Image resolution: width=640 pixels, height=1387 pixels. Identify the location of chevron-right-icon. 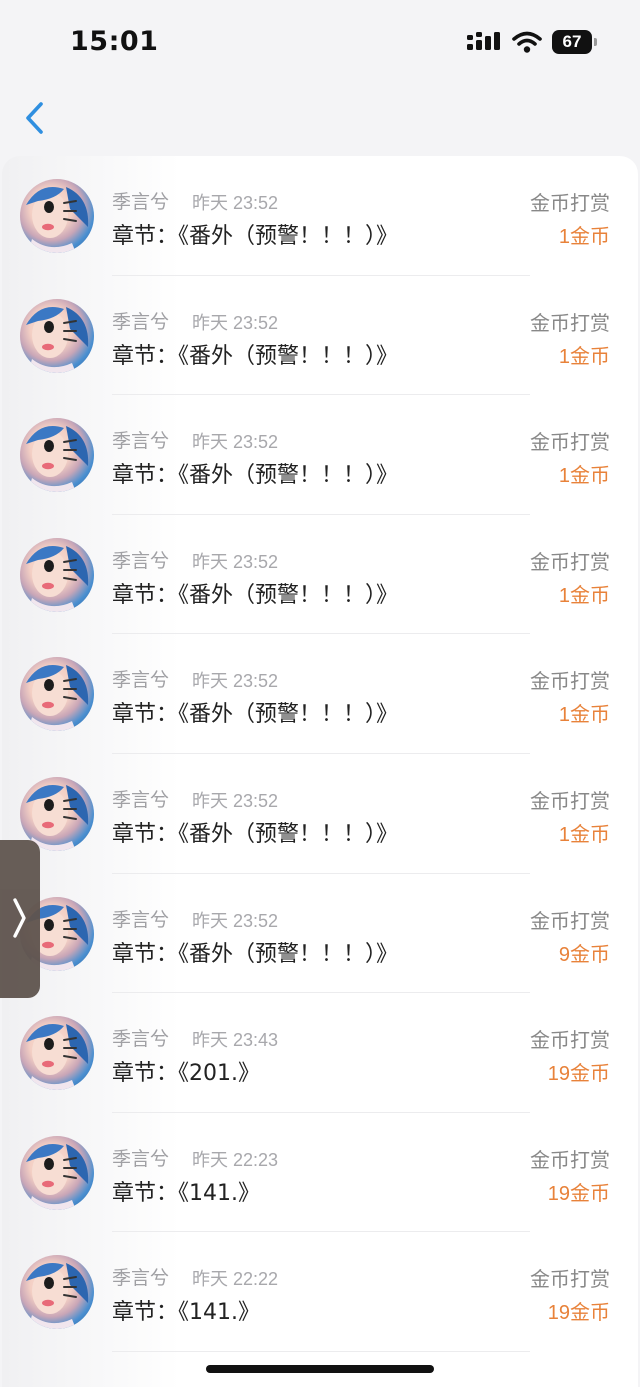
(19, 918).